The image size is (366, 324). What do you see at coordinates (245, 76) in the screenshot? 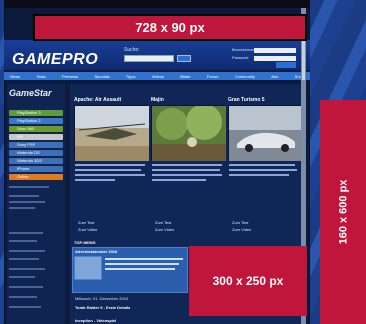
I see `nav-item: Community` at bounding box center [245, 76].